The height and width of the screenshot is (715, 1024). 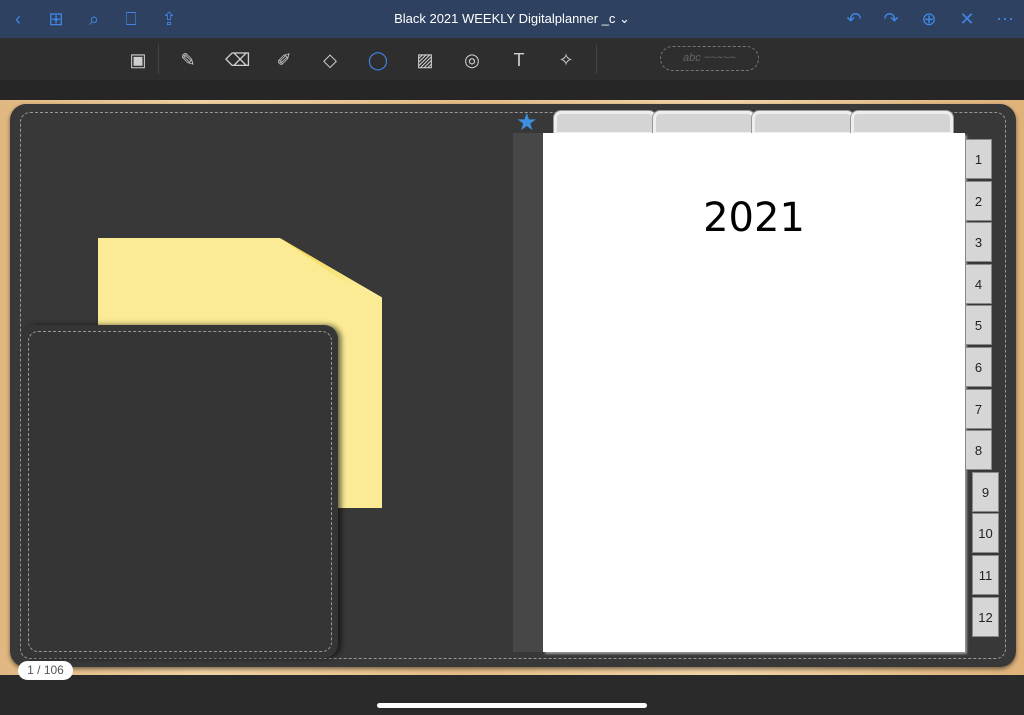 I want to click on month-tab-9: 9, so click(x=985, y=491).